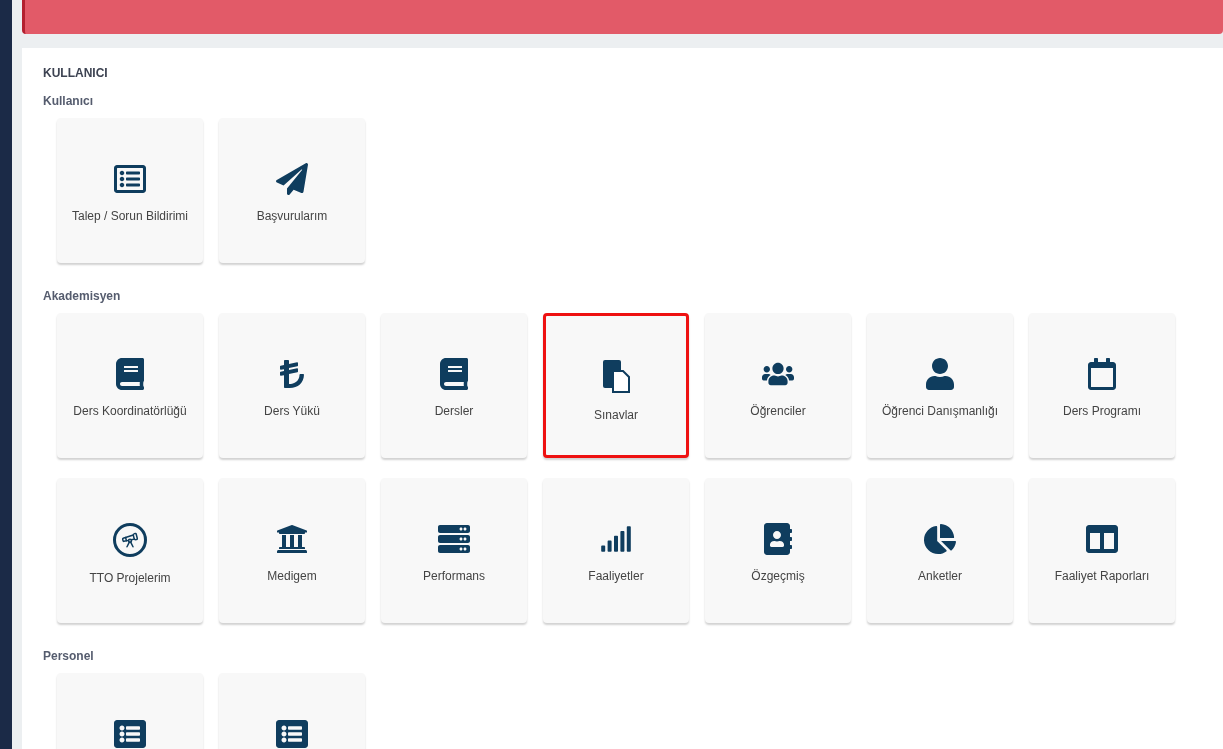 This screenshot has height=749, width=1223. Describe the element at coordinates (1102, 374) in the screenshot. I see `calendar-icon` at that location.